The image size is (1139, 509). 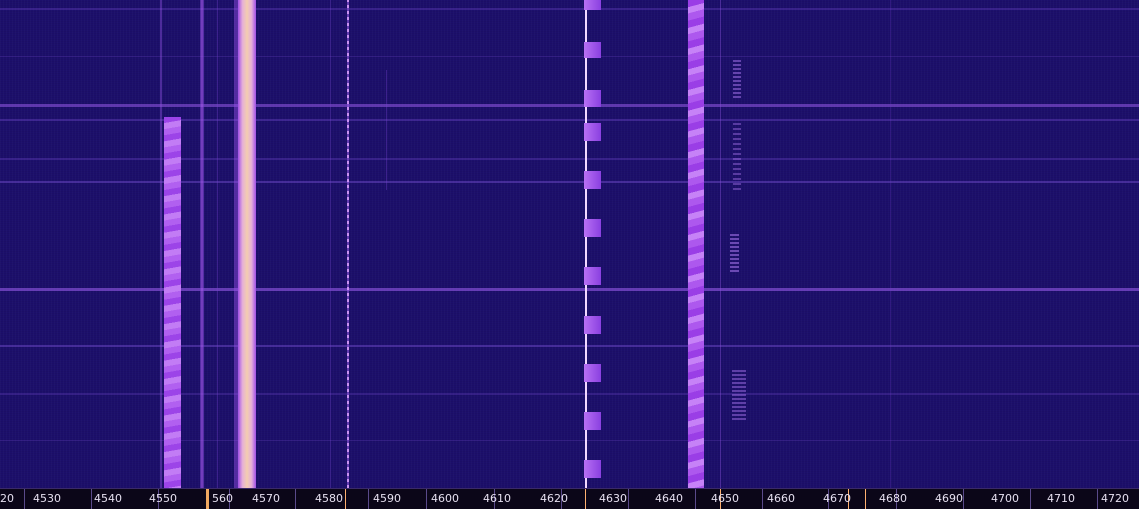 What do you see at coordinates (497, 498) in the screenshot?
I see `frequency-label: 4610` at bounding box center [497, 498].